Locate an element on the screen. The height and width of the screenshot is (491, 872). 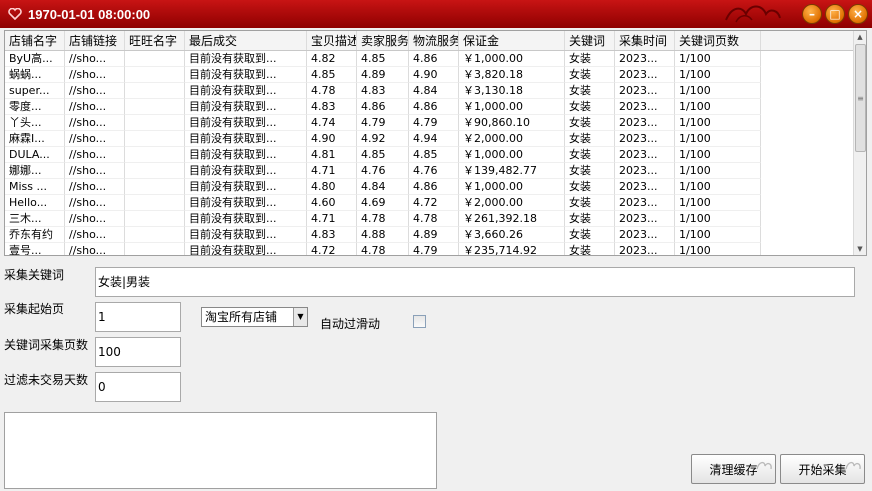
title-bar: 1970-01-01 08:00:00 – □ × is located at coordinates (436, 14).